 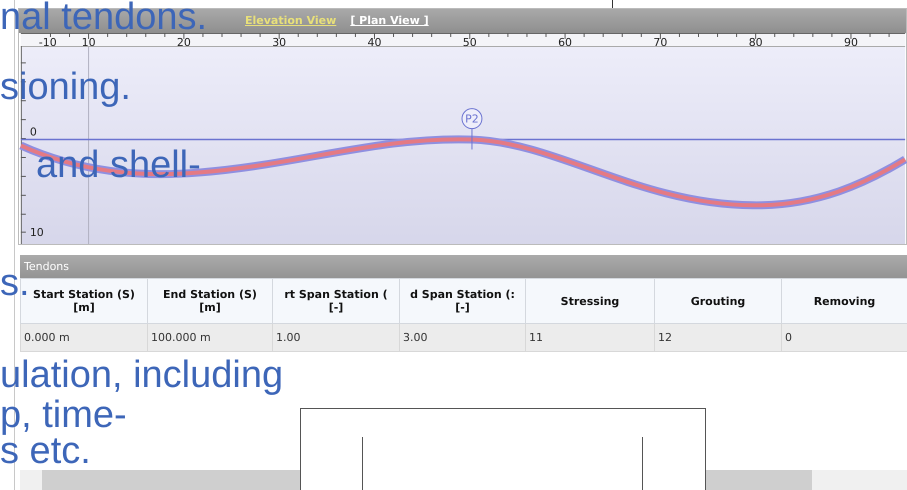 I want to click on table-cell: 12, so click(x=718, y=338).